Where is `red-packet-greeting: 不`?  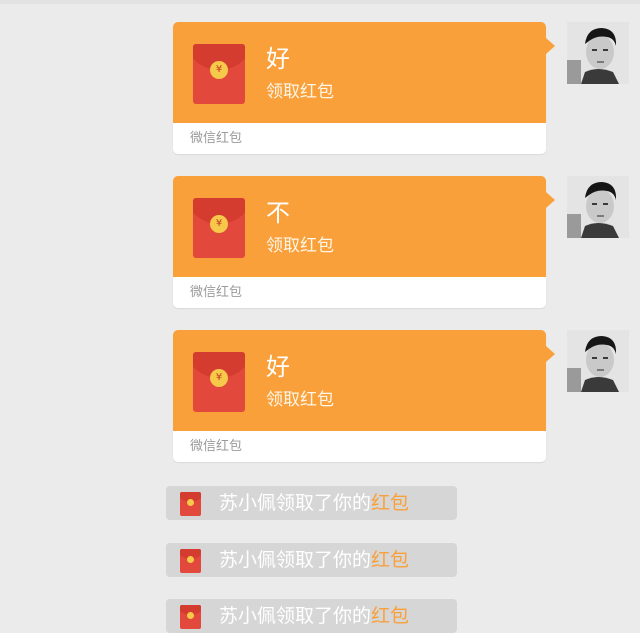
red-packet-greeting: 不 is located at coordinates (278, 213).